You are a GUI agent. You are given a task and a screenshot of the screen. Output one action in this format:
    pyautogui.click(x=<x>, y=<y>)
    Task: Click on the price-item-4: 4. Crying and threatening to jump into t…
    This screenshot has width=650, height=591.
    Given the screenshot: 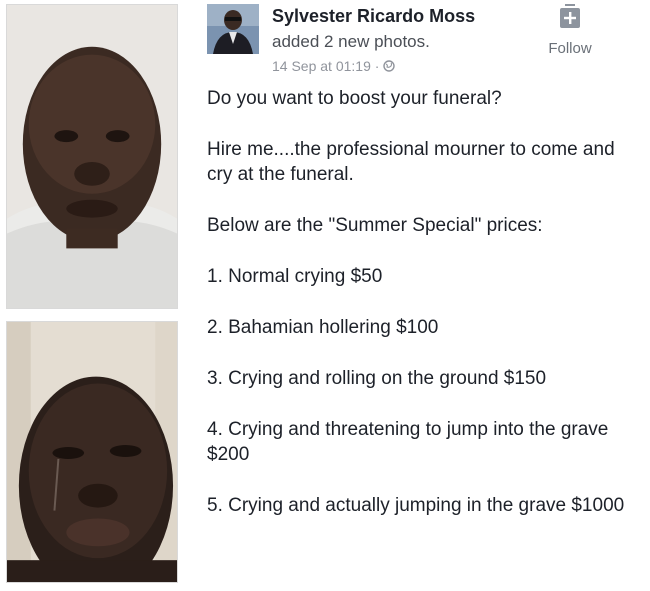 What is the action you would take?
    pyautogui.click(x=408, y=442)
    